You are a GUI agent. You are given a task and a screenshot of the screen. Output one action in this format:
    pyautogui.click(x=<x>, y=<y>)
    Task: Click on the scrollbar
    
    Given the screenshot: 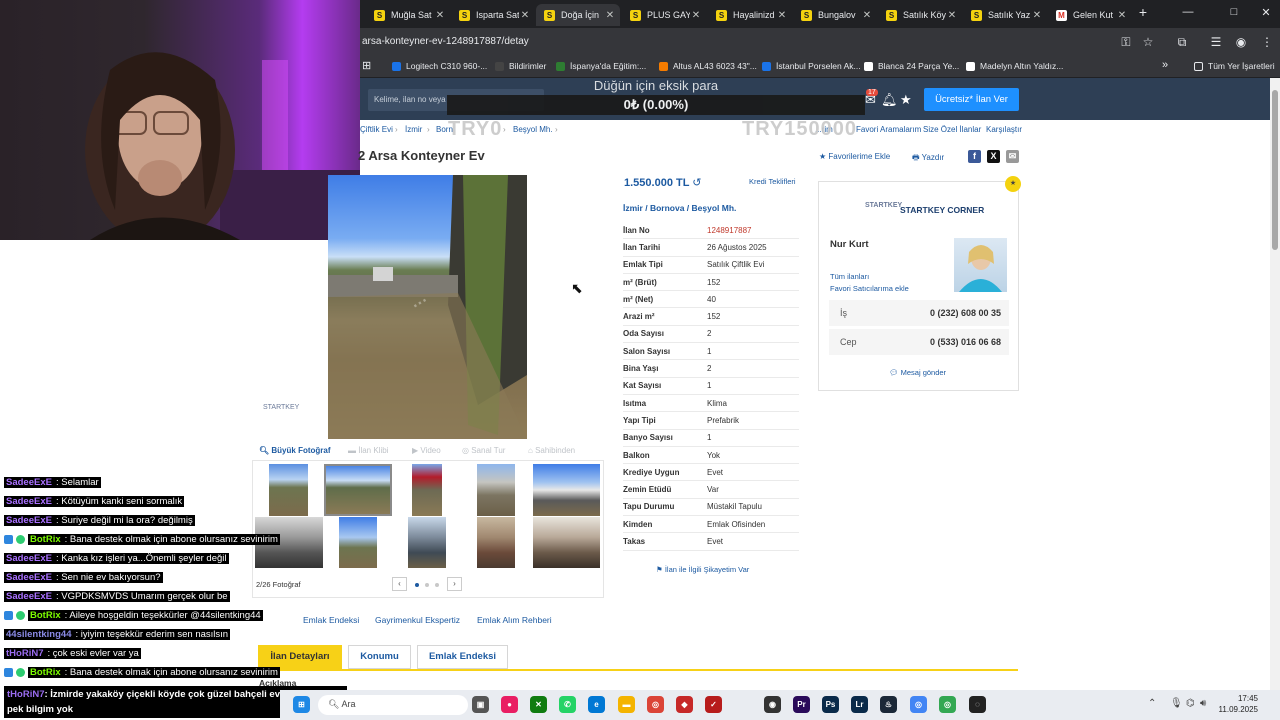 What is the action you would take?
    pyautogui.click(x=1275, y=384)
    